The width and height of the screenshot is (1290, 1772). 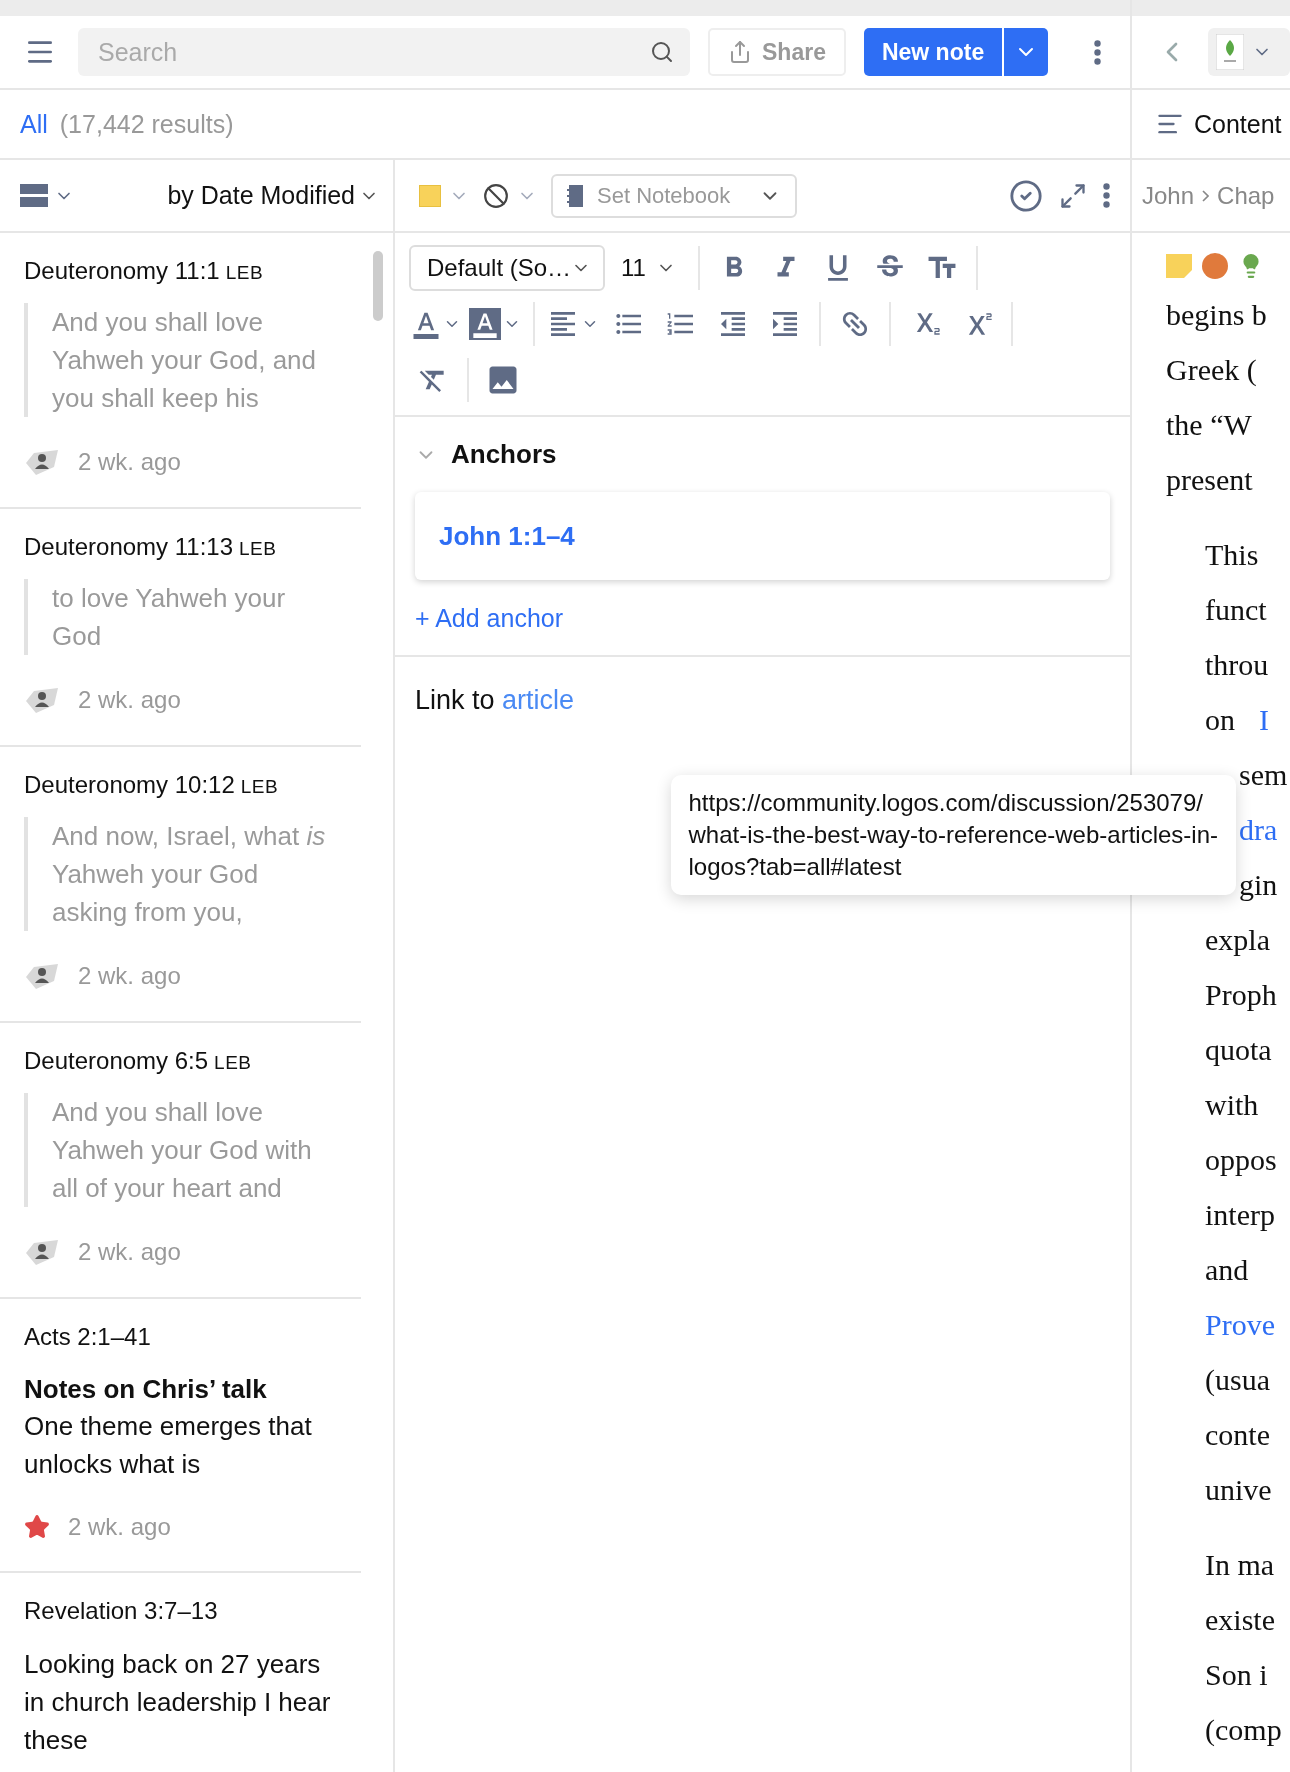 What do you see at coordinates (1220, 719) in the screenshot?
I see `reader-text: on` at bounding box center [1220, 719].